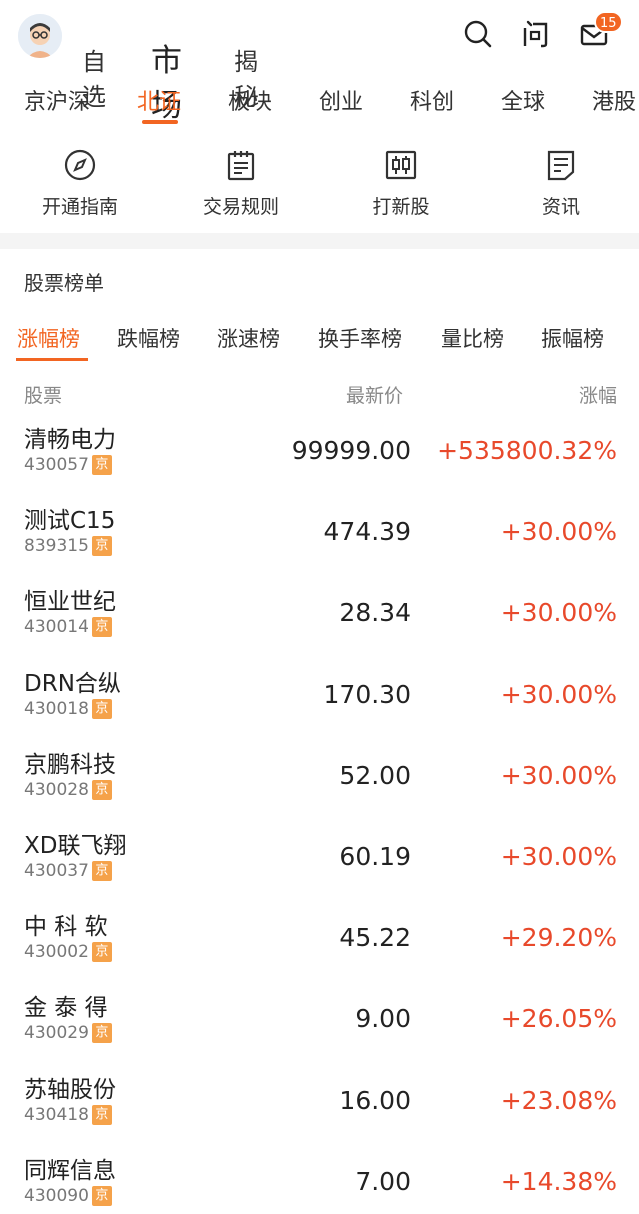 The width and height of the screenshot is (639, 1214). Describe the element at coordinates (240, 207) in the screenshot. I see `shortcut-rules-label: 交易规则` at that location.